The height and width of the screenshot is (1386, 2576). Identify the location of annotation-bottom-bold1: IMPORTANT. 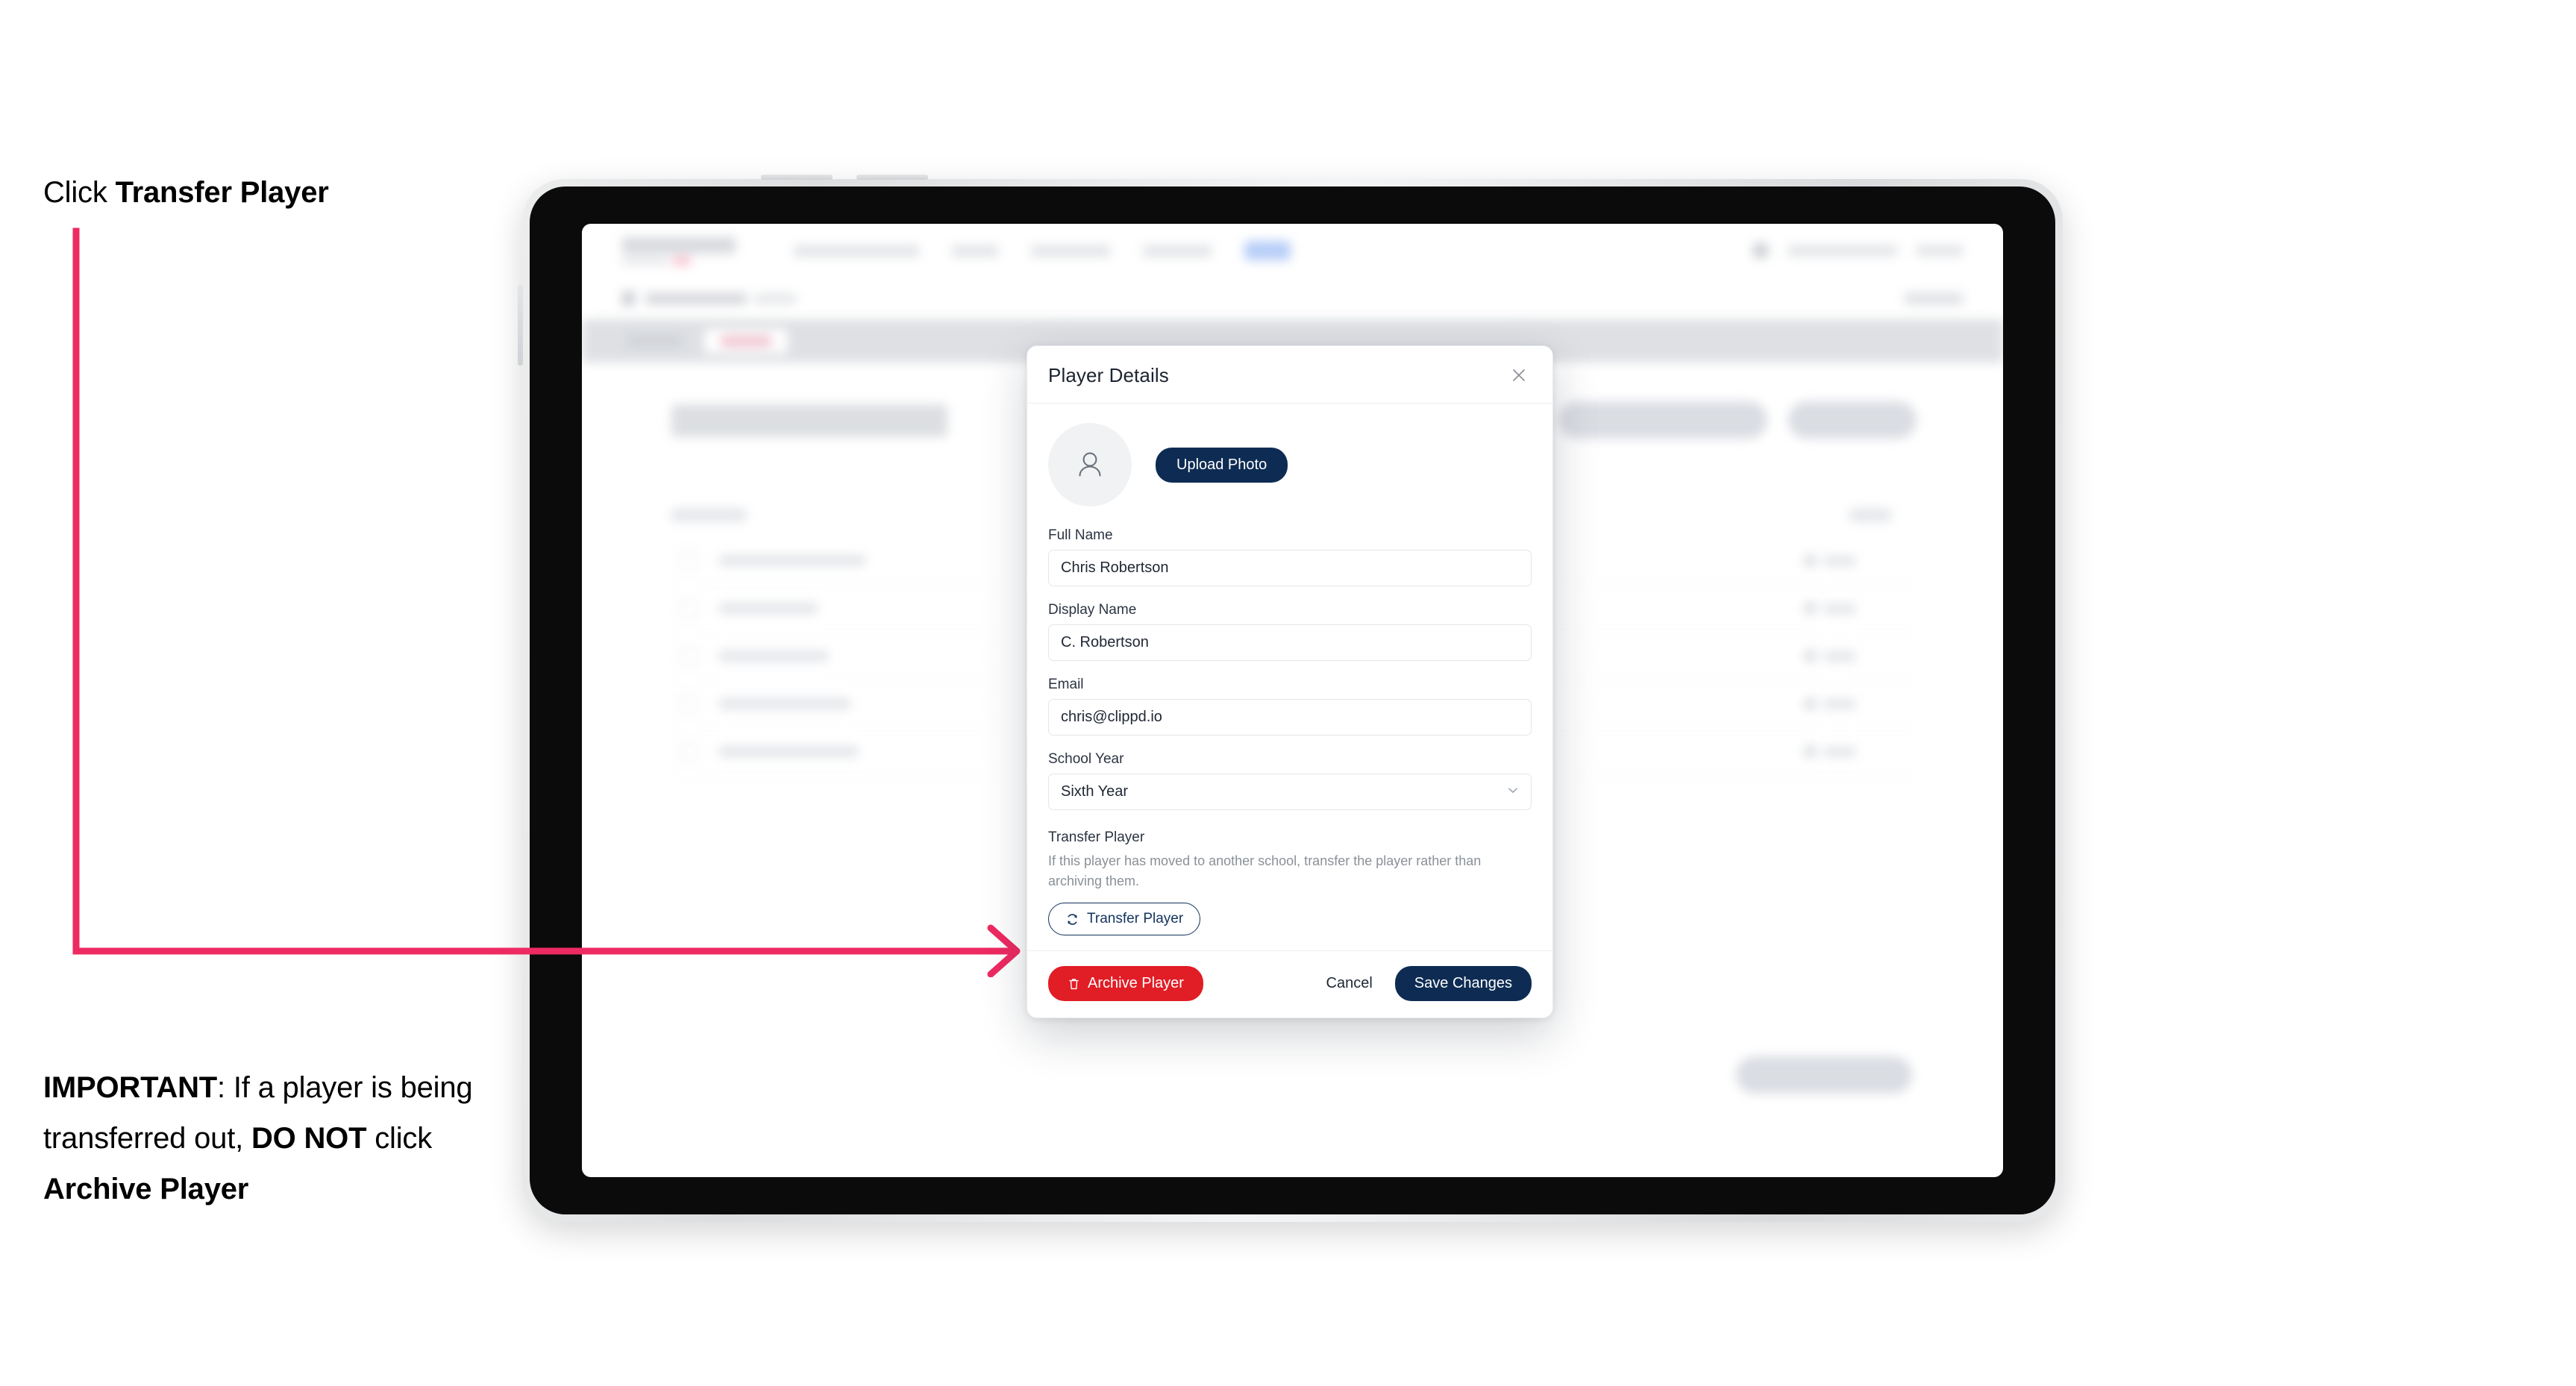
(130, 1087).